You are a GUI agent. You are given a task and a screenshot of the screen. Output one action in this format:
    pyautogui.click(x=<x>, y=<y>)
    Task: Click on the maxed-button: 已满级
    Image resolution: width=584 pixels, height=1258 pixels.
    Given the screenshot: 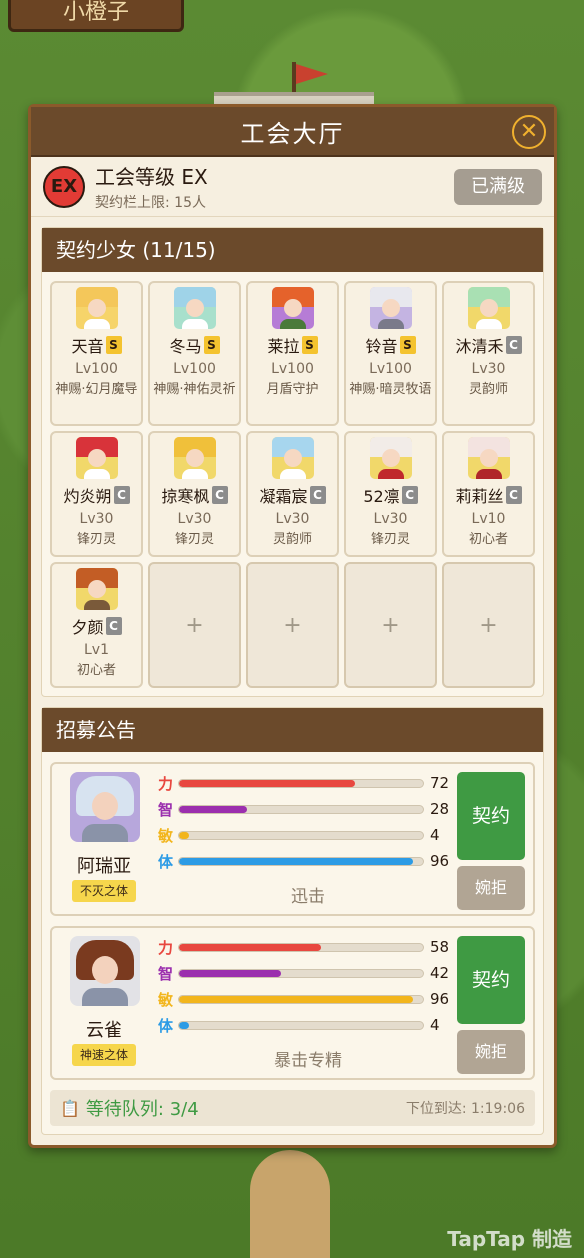 What is the action you would take?
    pyautogui.click(x=498, y=186)
    